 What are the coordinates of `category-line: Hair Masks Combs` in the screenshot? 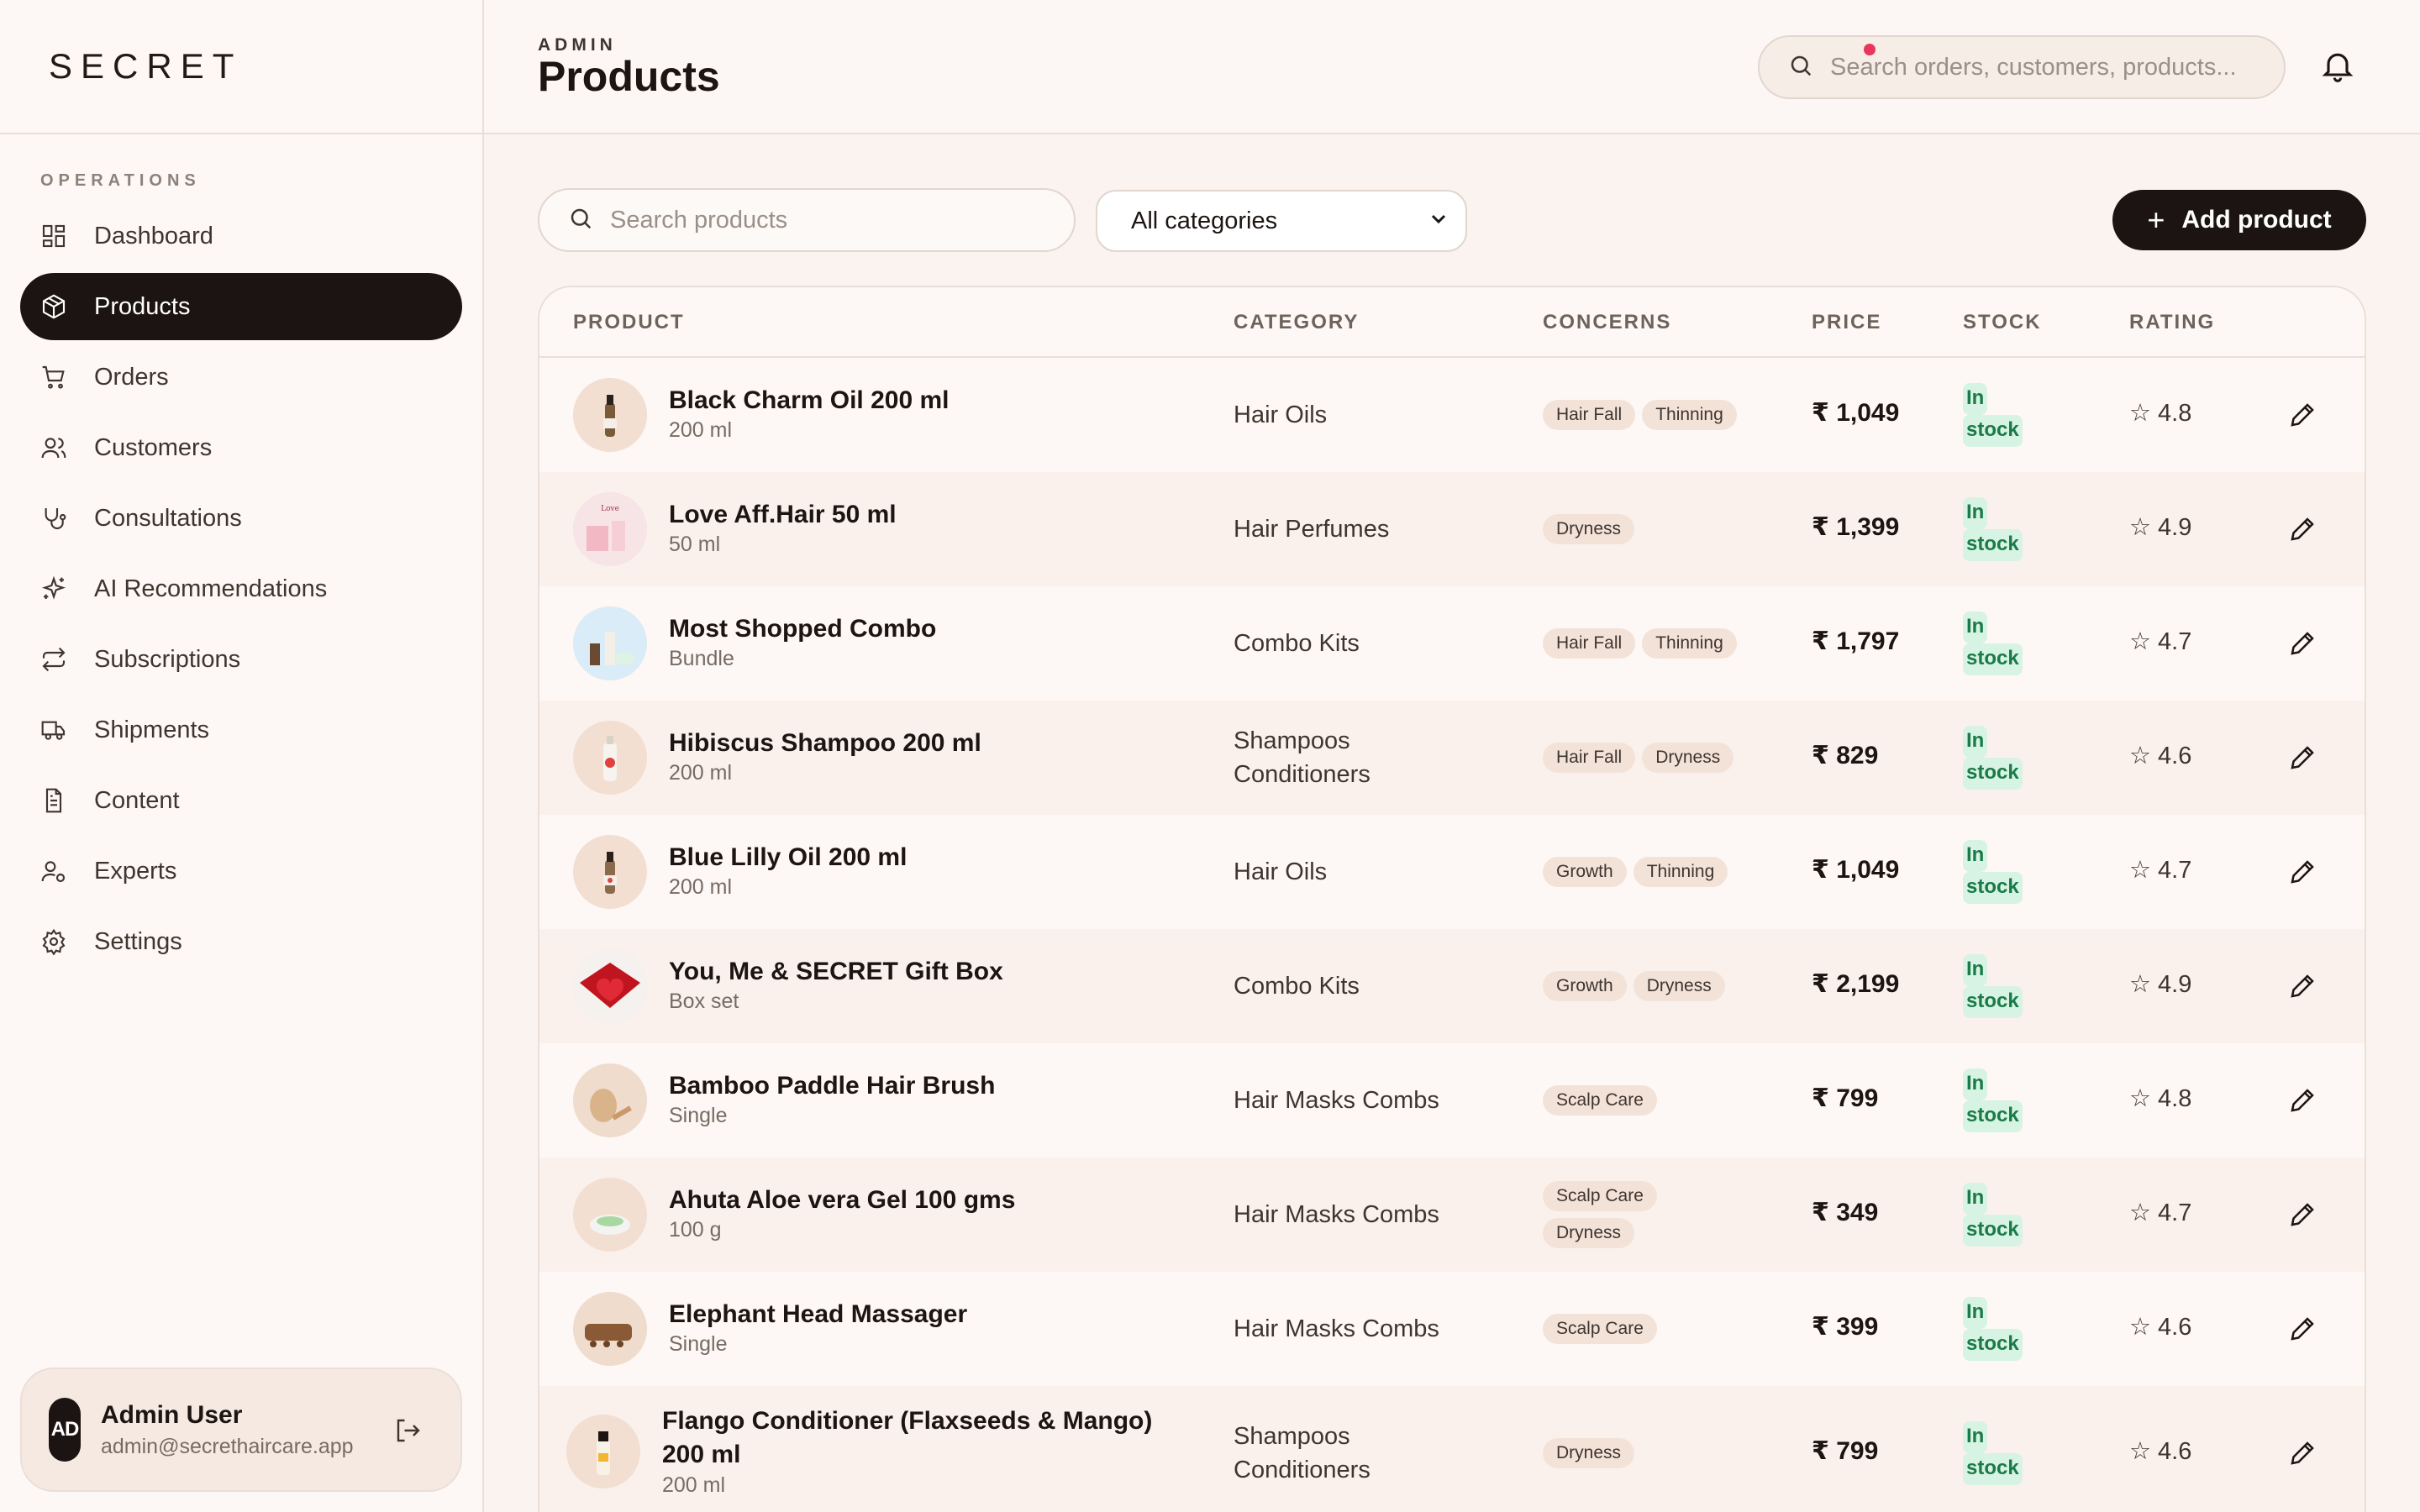 It's located at (1336, 1214).